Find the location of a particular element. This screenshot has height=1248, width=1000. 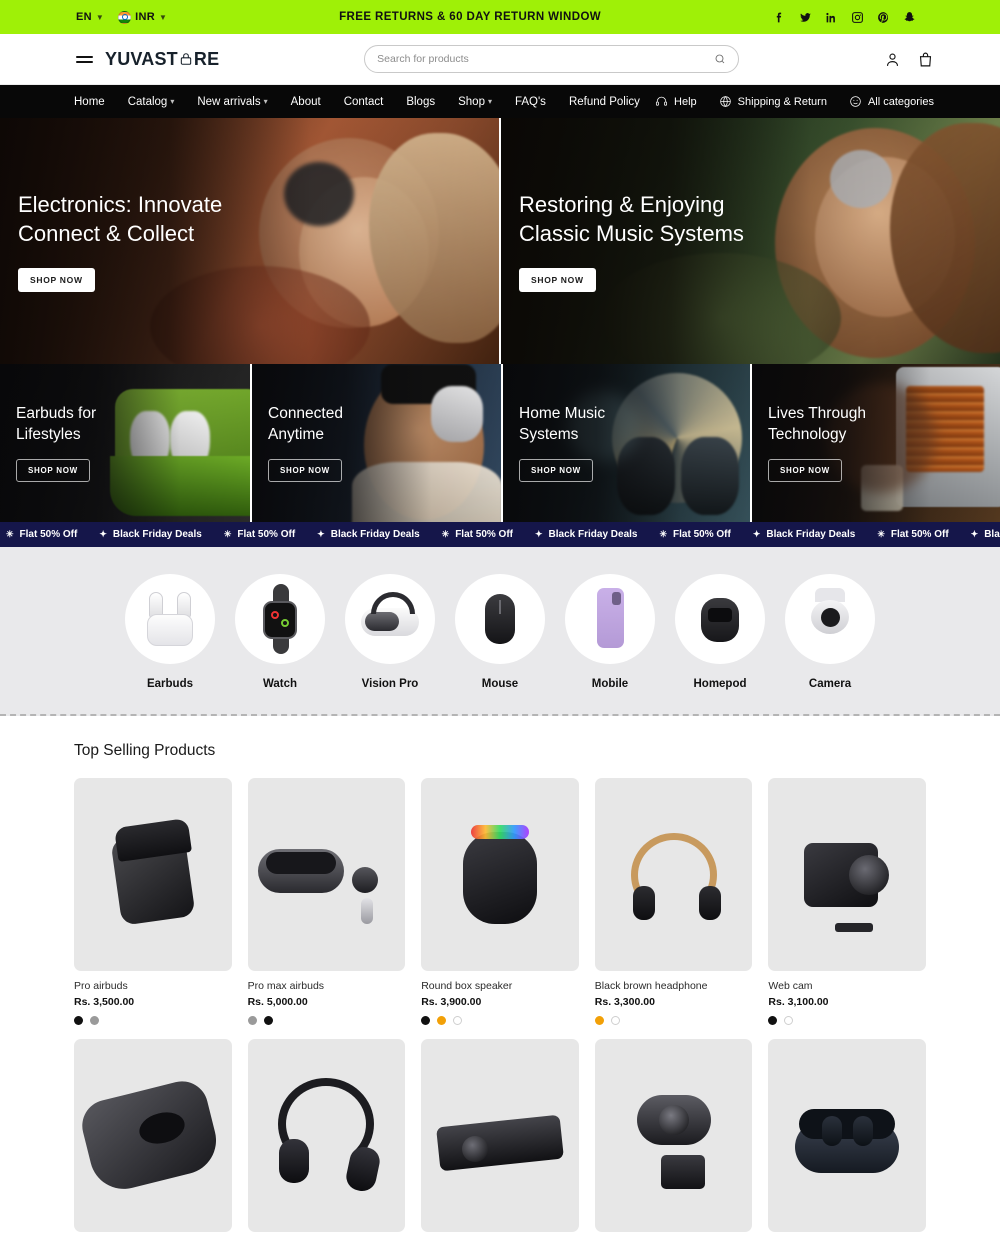

promo-shop-now-button-3: SHOP NOW is located at coordinates (556, 470).